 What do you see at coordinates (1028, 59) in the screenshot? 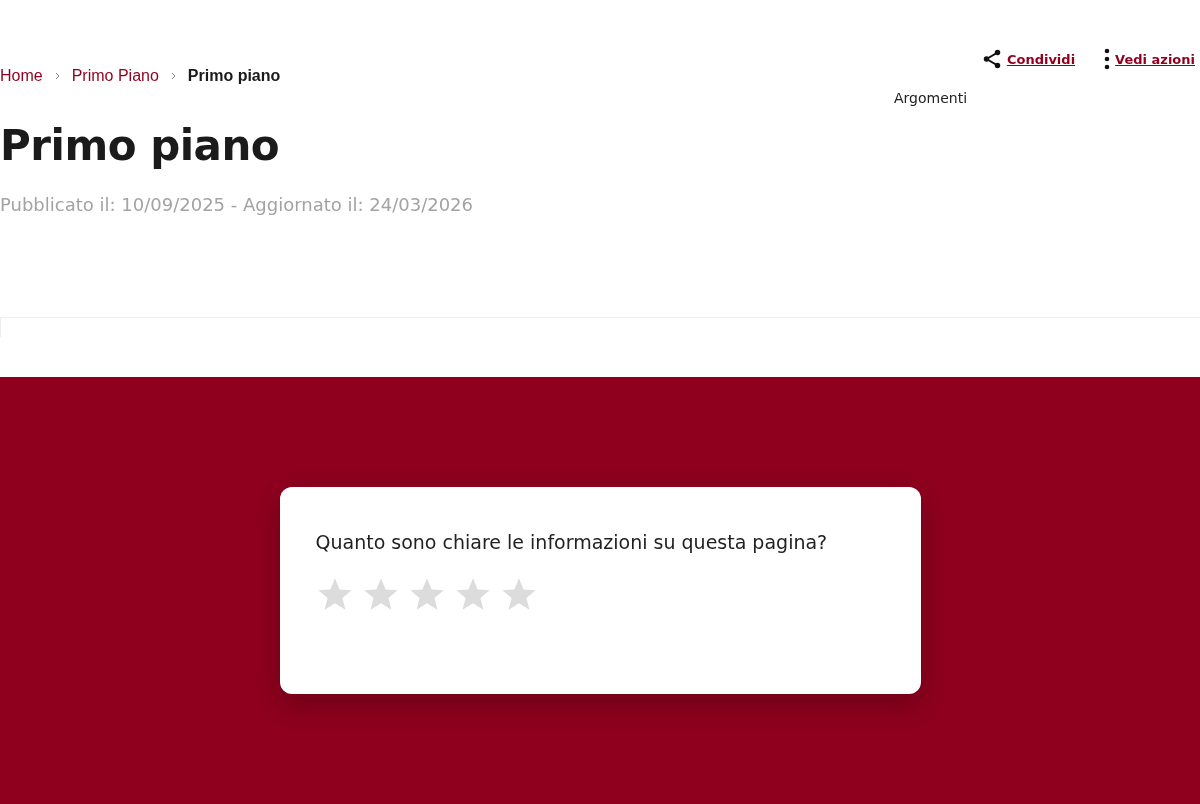
I see `share-link: Condividi` at bounding box center [1028, 59].